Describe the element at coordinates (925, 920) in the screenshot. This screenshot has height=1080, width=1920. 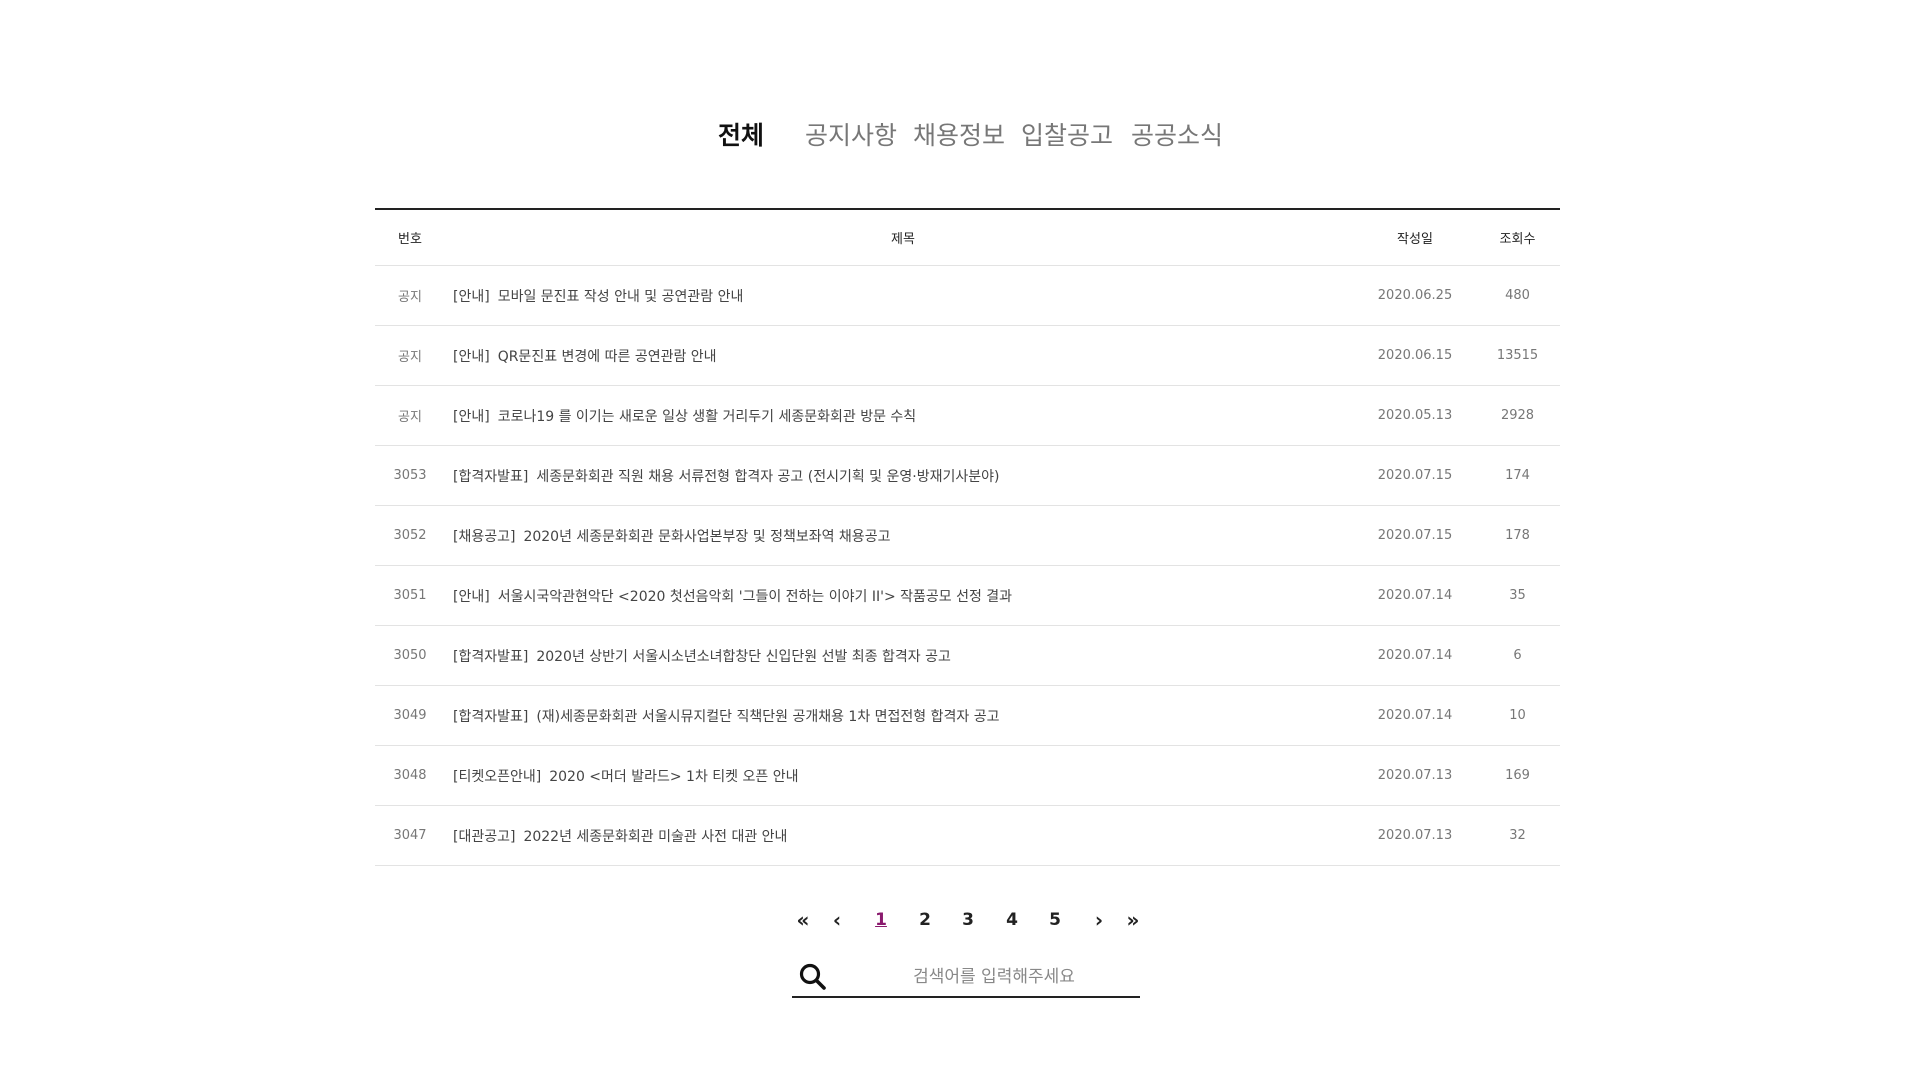
I see `page-2-button: 2` at that location.